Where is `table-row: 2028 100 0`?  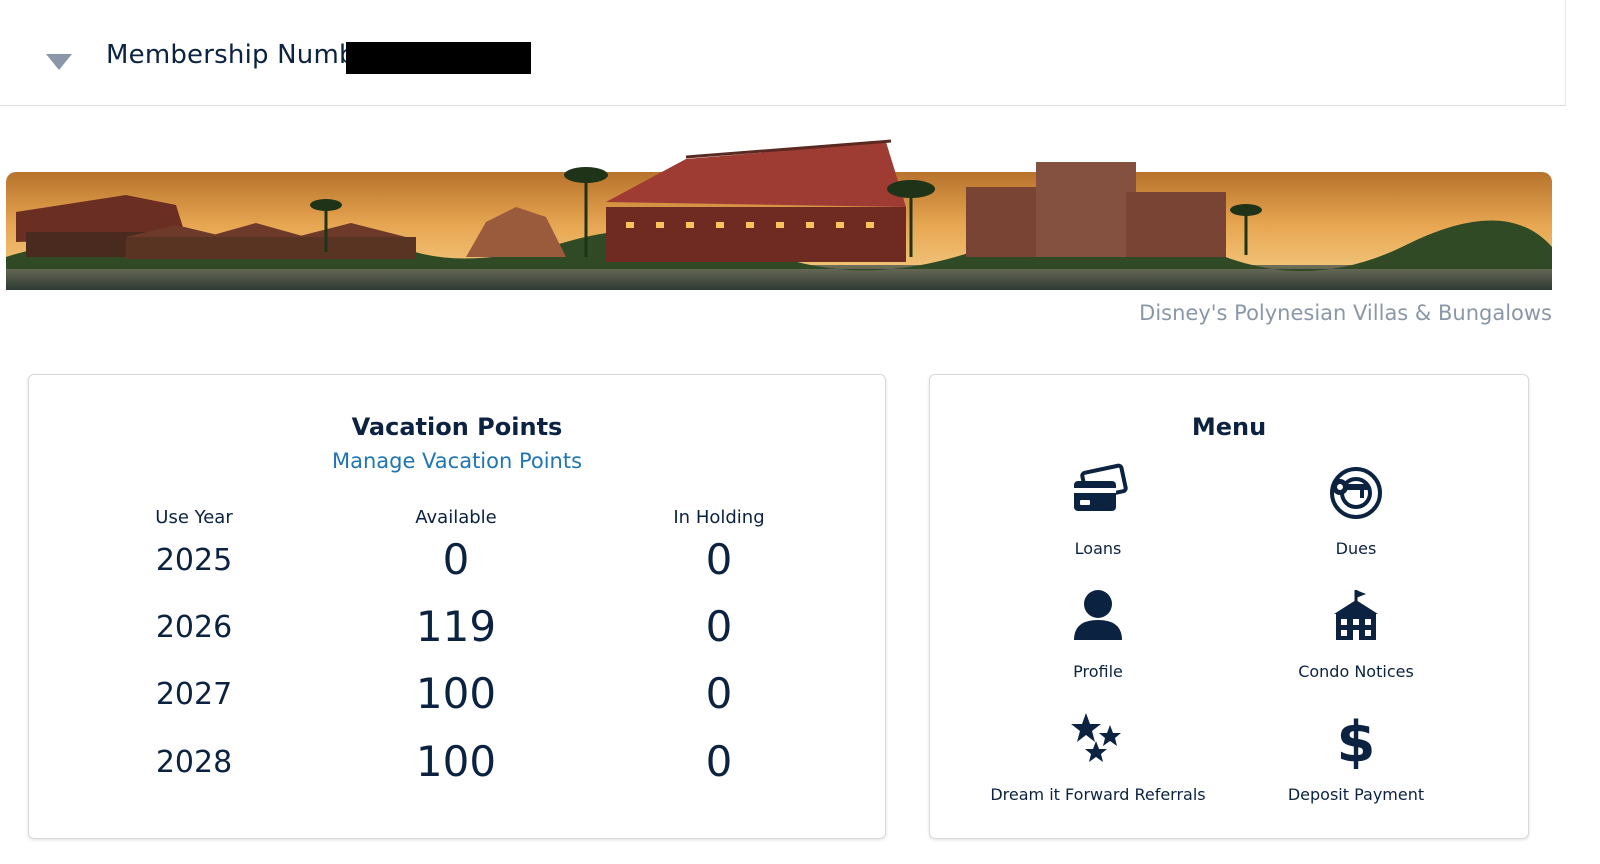
table-row: 2028 100 0 is located at coordinates (457, 767).